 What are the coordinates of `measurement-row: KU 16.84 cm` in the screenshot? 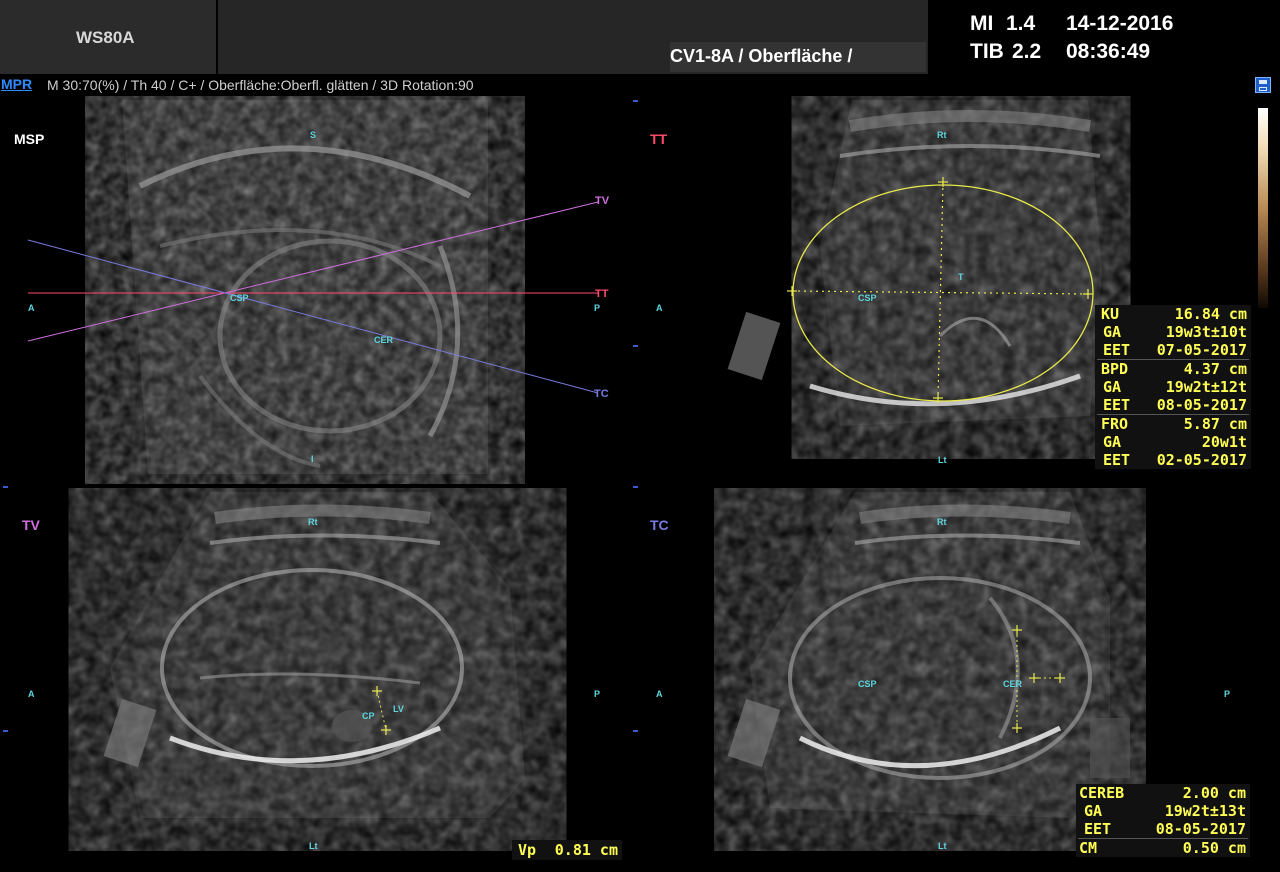 It's located at (1173, 314).